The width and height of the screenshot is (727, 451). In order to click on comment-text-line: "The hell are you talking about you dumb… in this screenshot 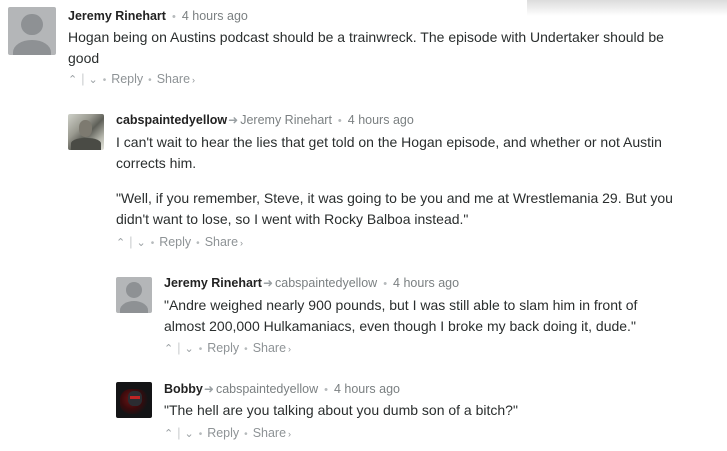, I will do `click(341, 410)`.